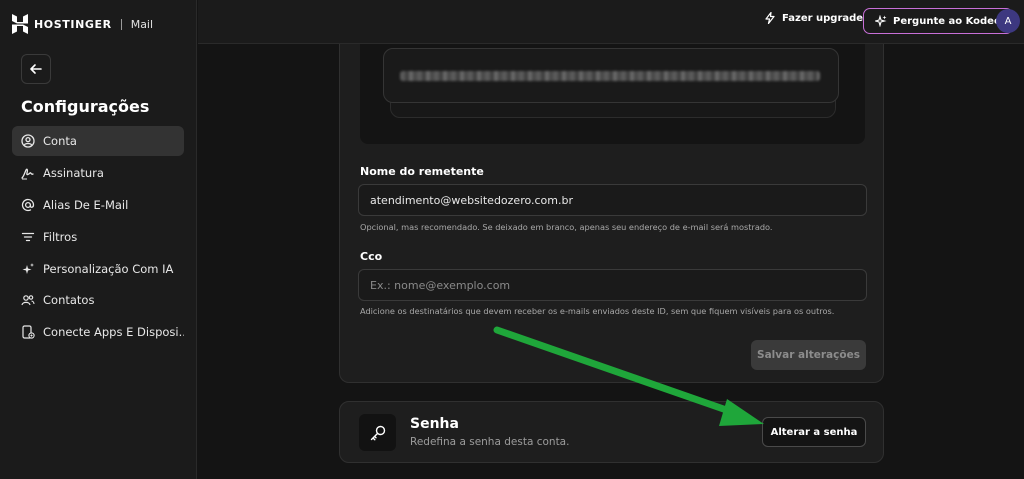 The height and width of the screenshot is (479, 1024). I want to click on kodee-label: Pergunte ao Kodee, so click(947, 21).